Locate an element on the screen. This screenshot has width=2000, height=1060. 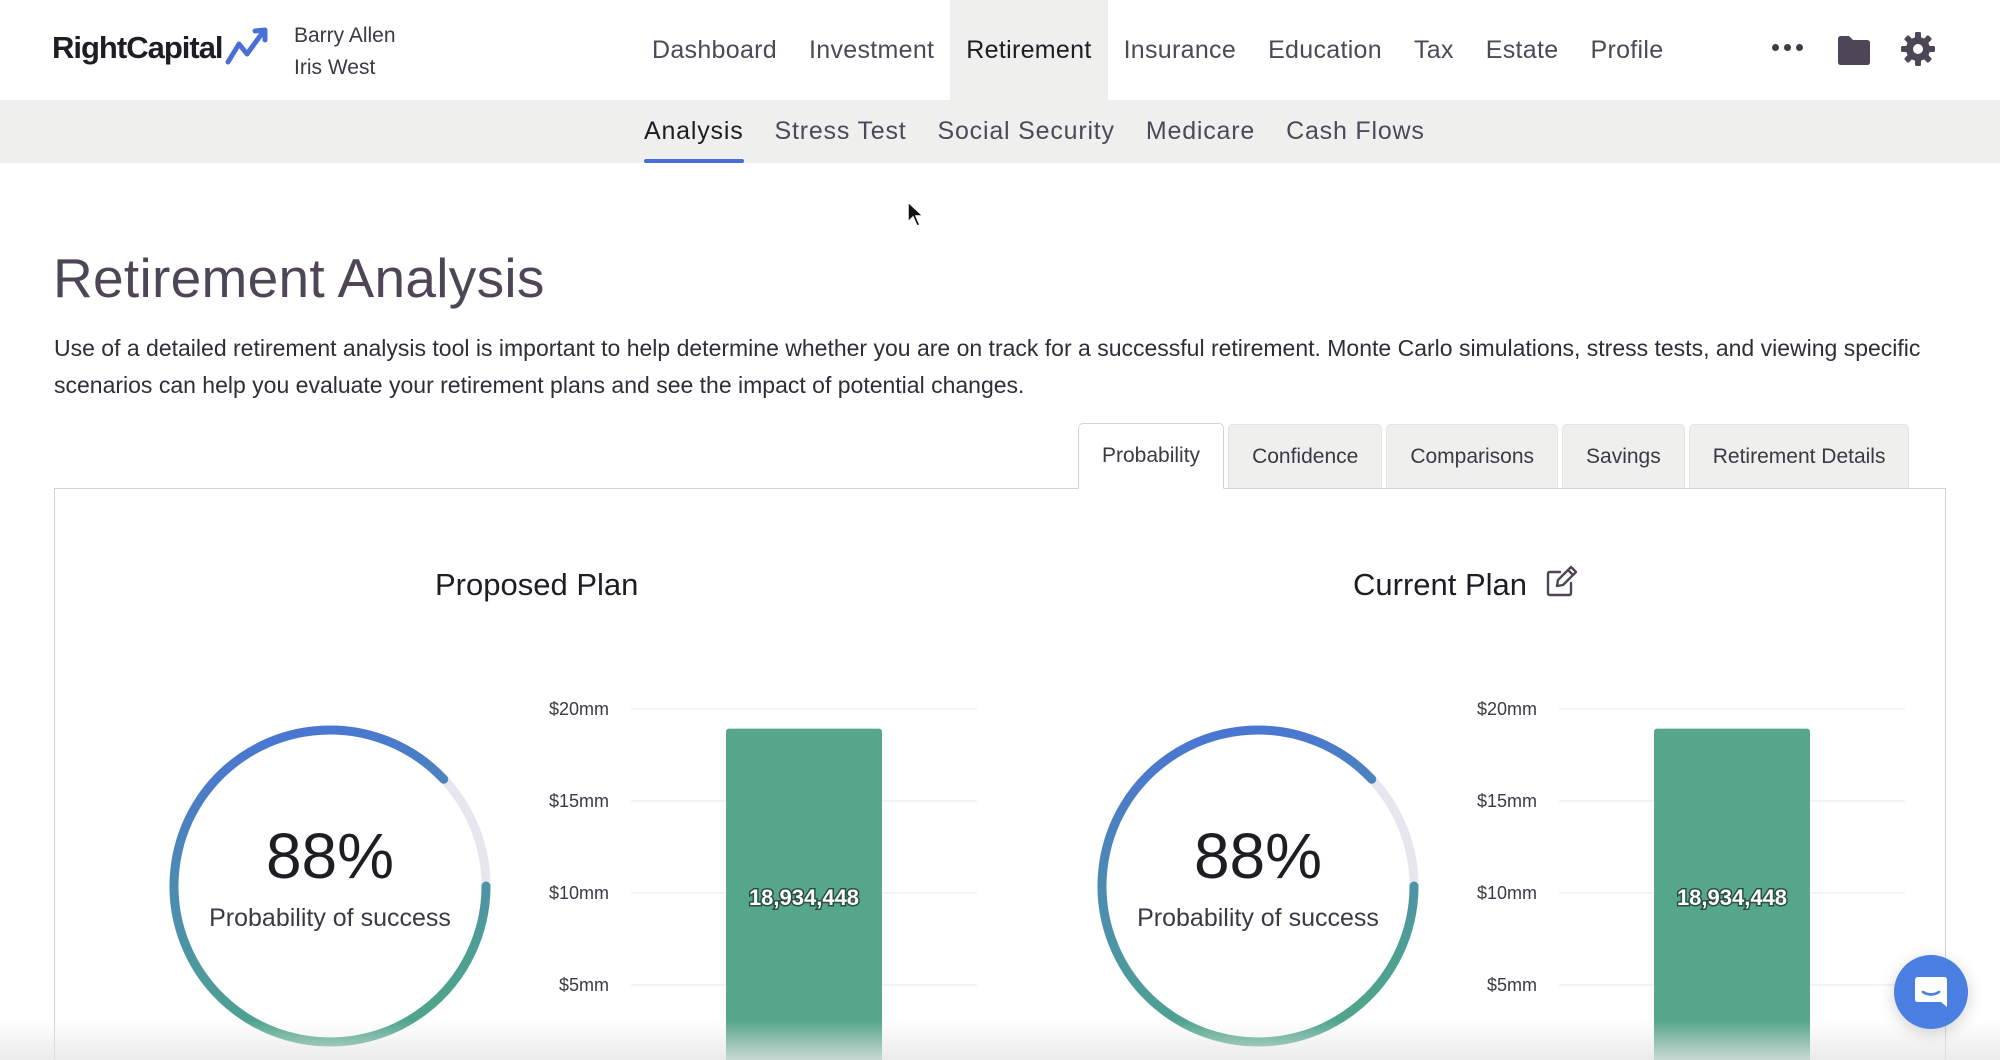
nav-item-tax: Tax is located at coordinates (1434, 50).